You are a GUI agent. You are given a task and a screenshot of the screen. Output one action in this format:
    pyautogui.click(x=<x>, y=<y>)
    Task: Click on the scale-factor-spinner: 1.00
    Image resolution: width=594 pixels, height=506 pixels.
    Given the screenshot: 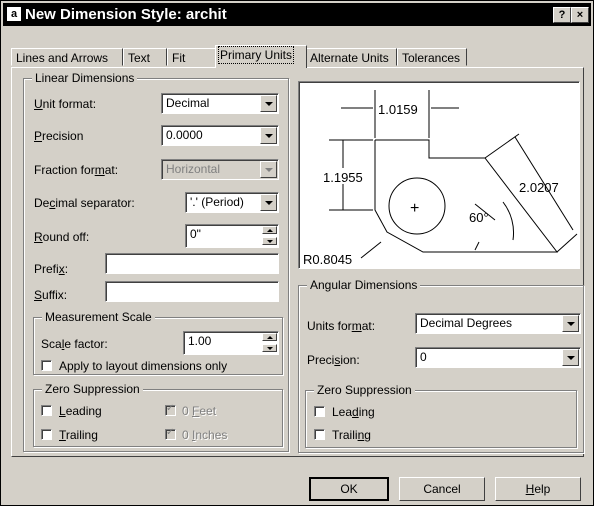 What is the action you would take?
    pyautogui.click(x=231, y=343)
    